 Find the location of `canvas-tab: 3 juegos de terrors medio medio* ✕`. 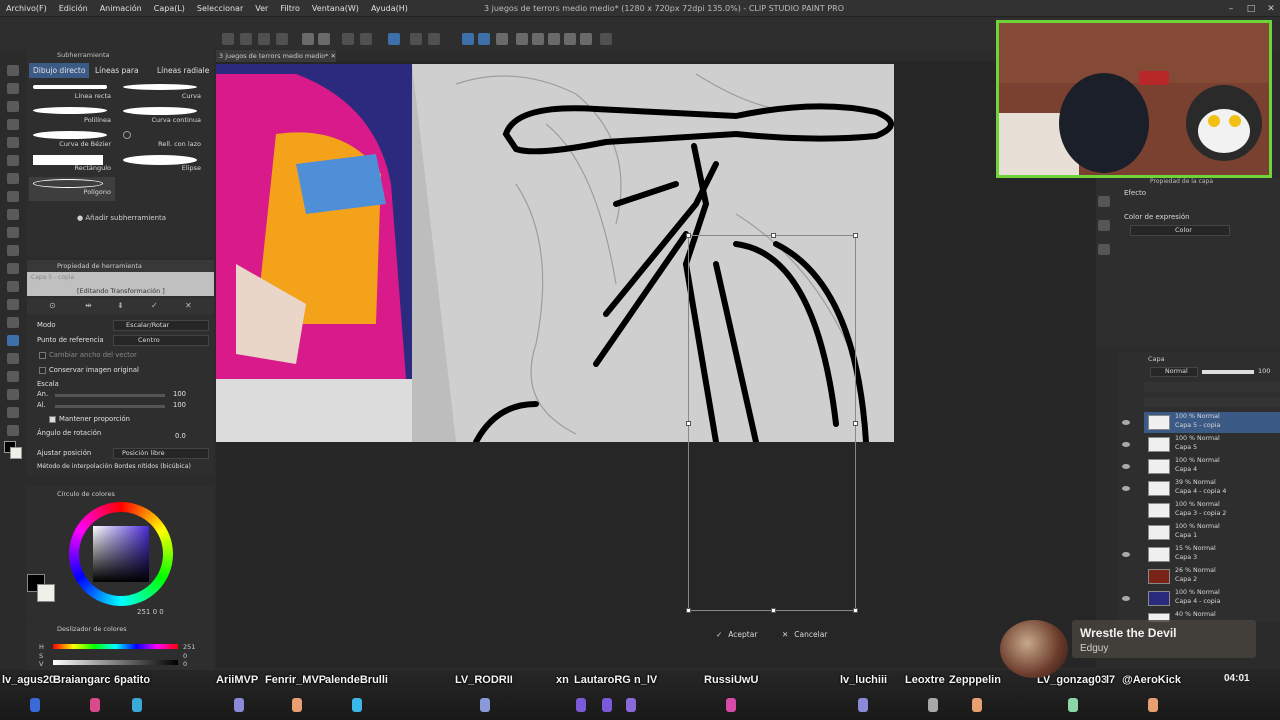

canvas-tab: 3 juegos de terrors medio medio* ✕ is located at coordinates (276, 56).